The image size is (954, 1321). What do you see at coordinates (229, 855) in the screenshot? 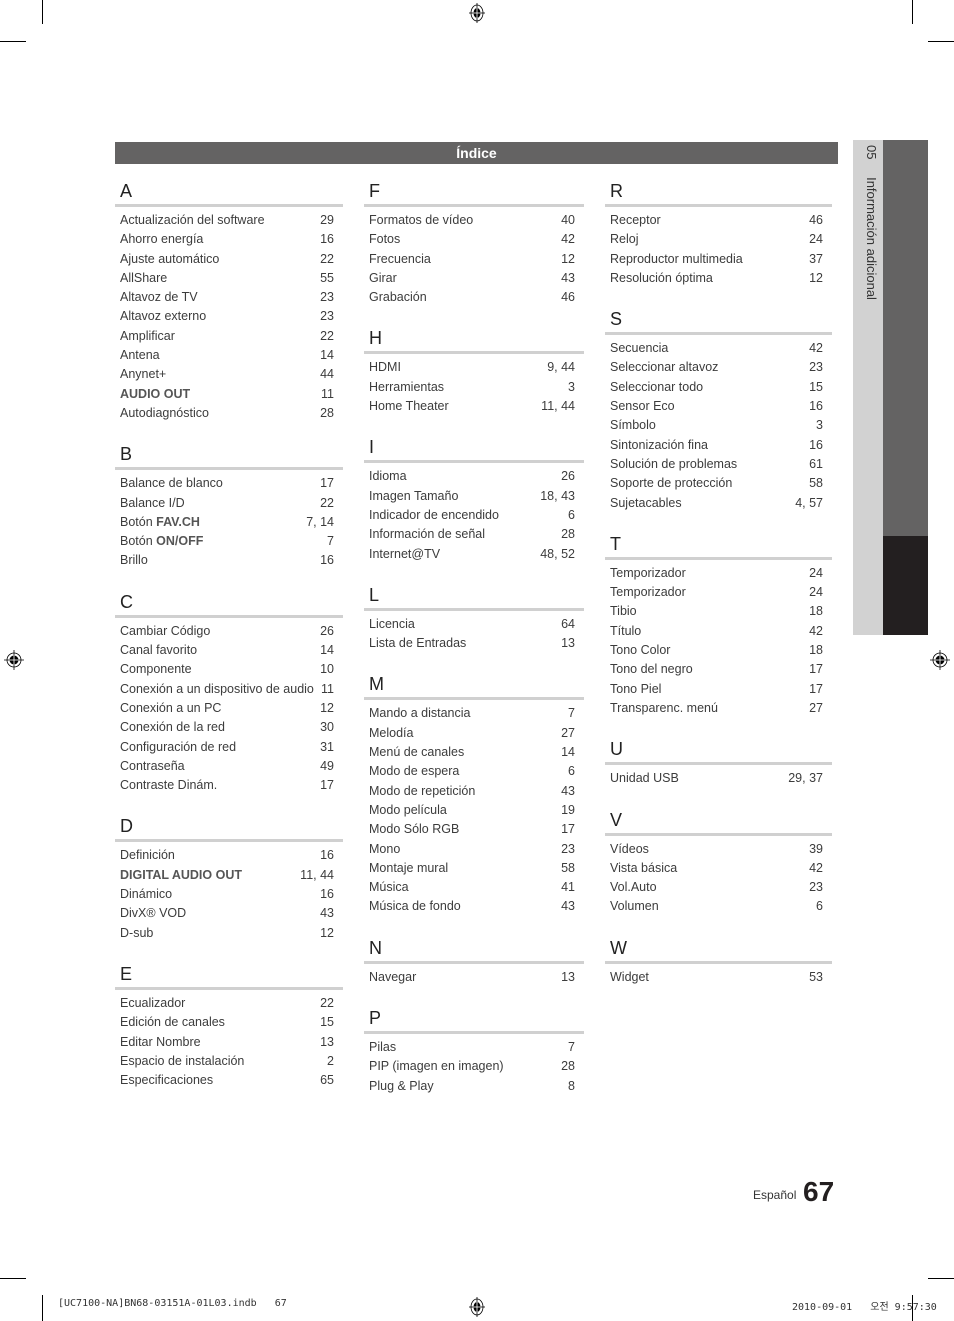
I see `index-entry: Definición 16` at bounding box center [229, 855].